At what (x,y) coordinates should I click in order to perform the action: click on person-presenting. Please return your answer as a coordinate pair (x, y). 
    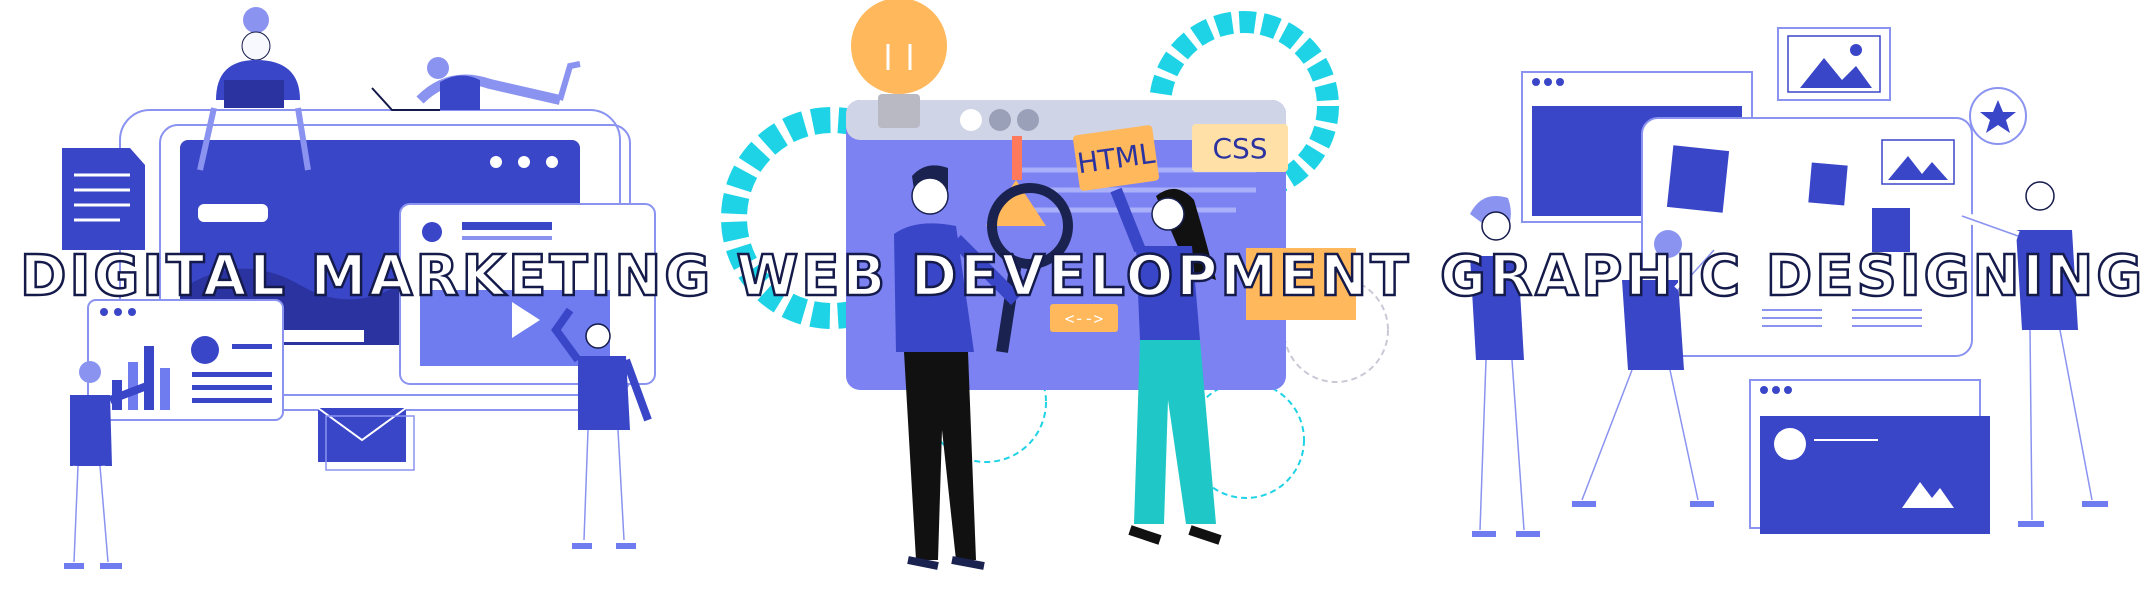
    Looking at the image, I should click on (91, 430).